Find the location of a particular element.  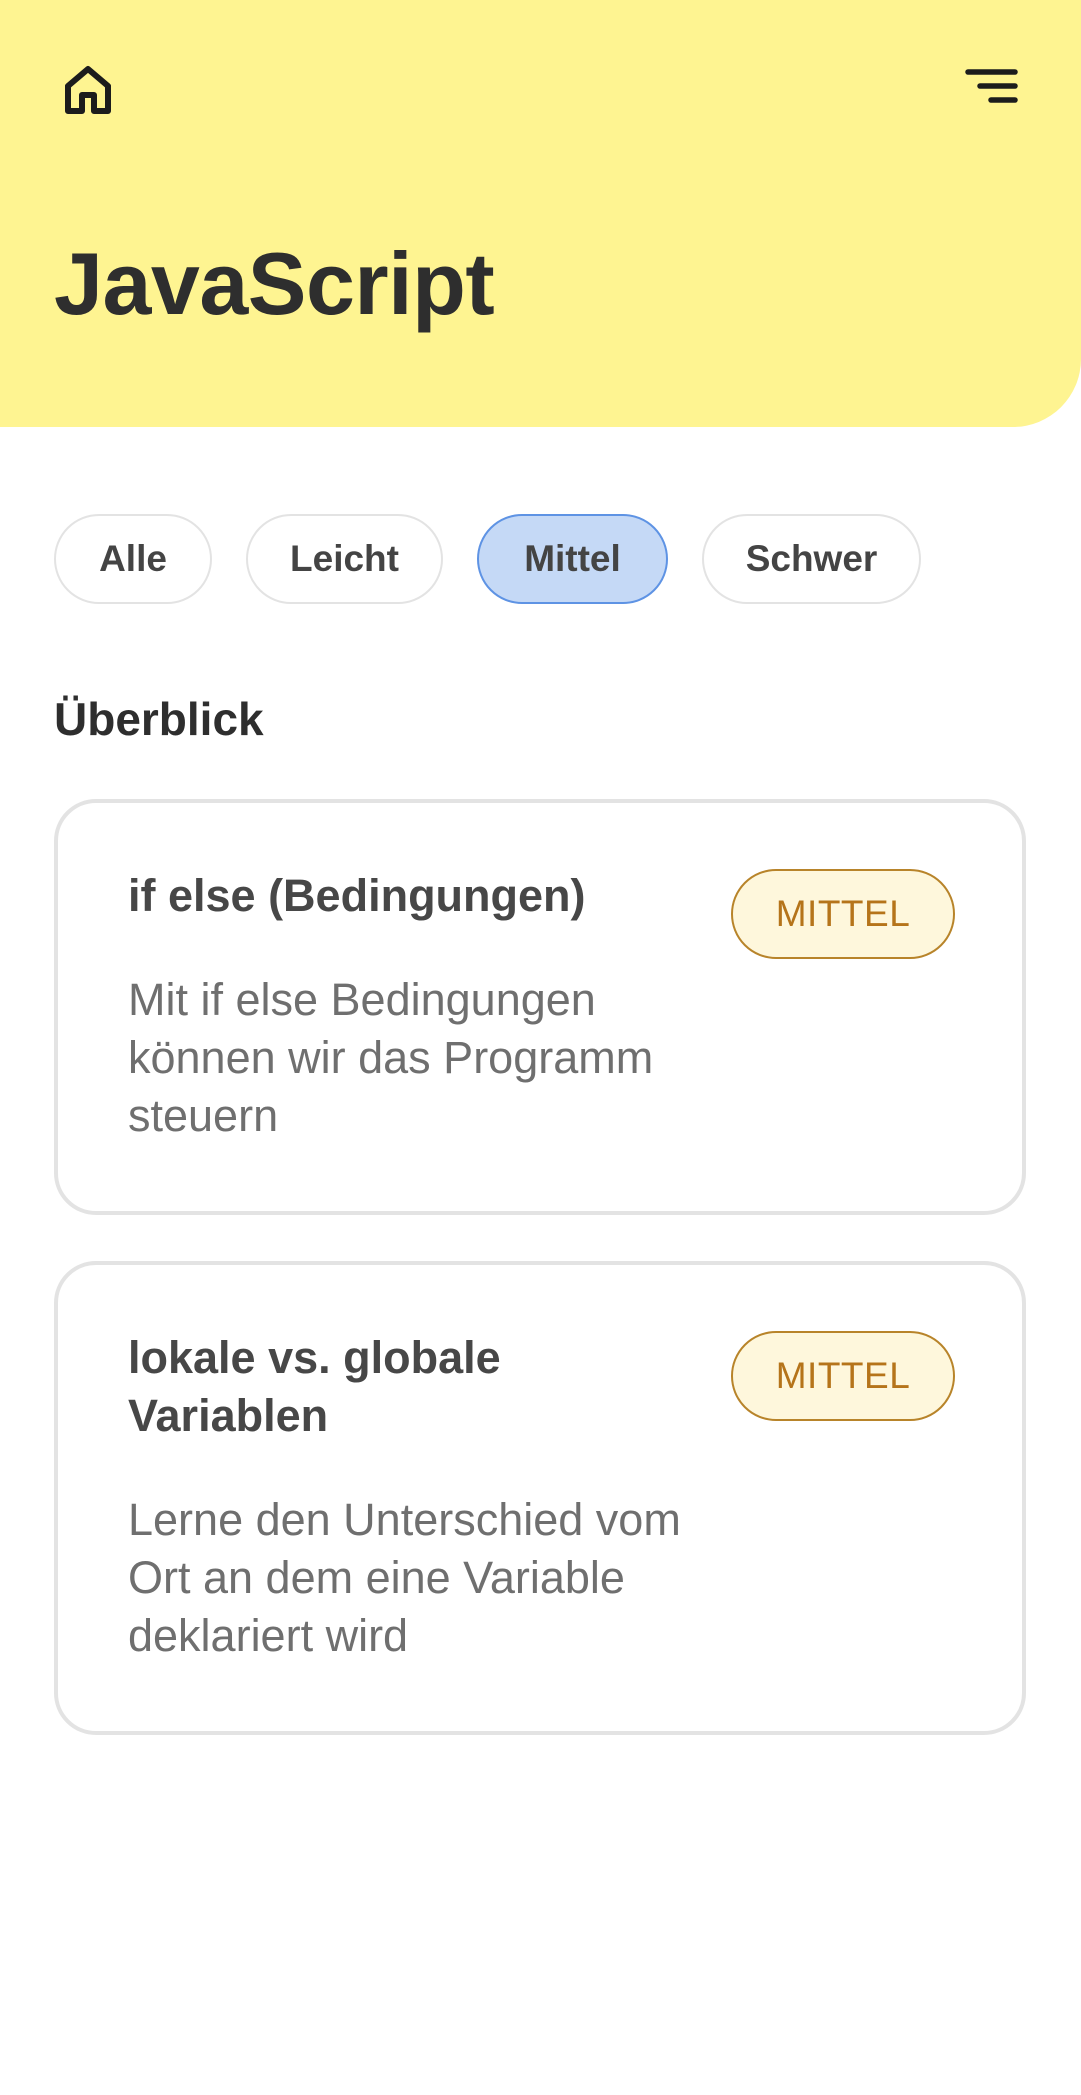

menu-button is located at coordinates (992, 87).